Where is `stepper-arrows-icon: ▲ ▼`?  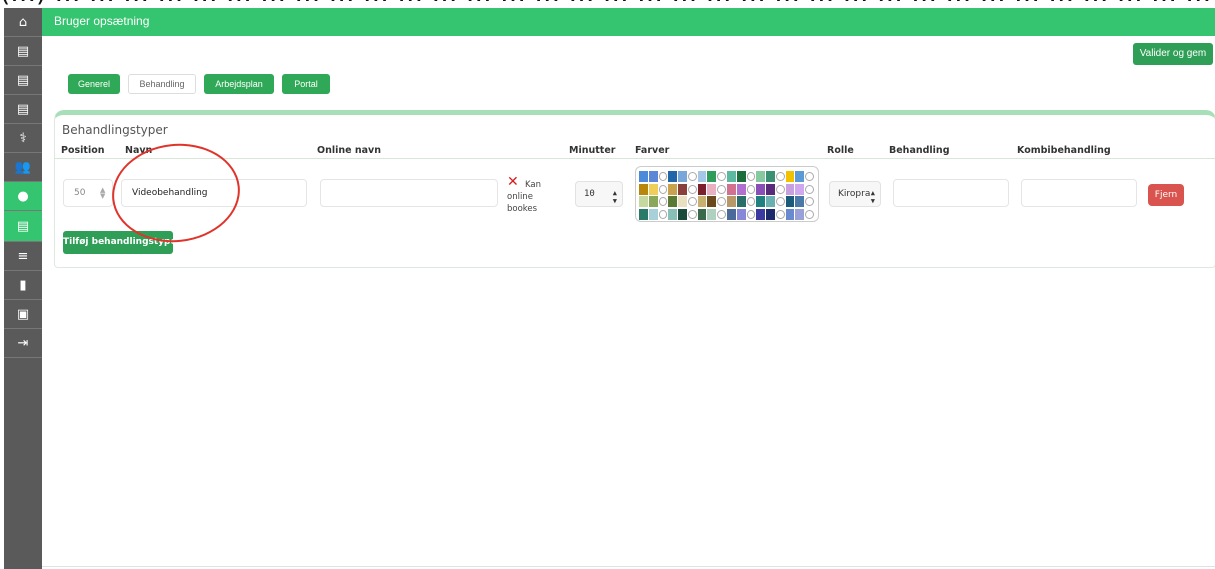
stepper-arrows-icon: ▲ ▼ is located at coordinates (103, 193).